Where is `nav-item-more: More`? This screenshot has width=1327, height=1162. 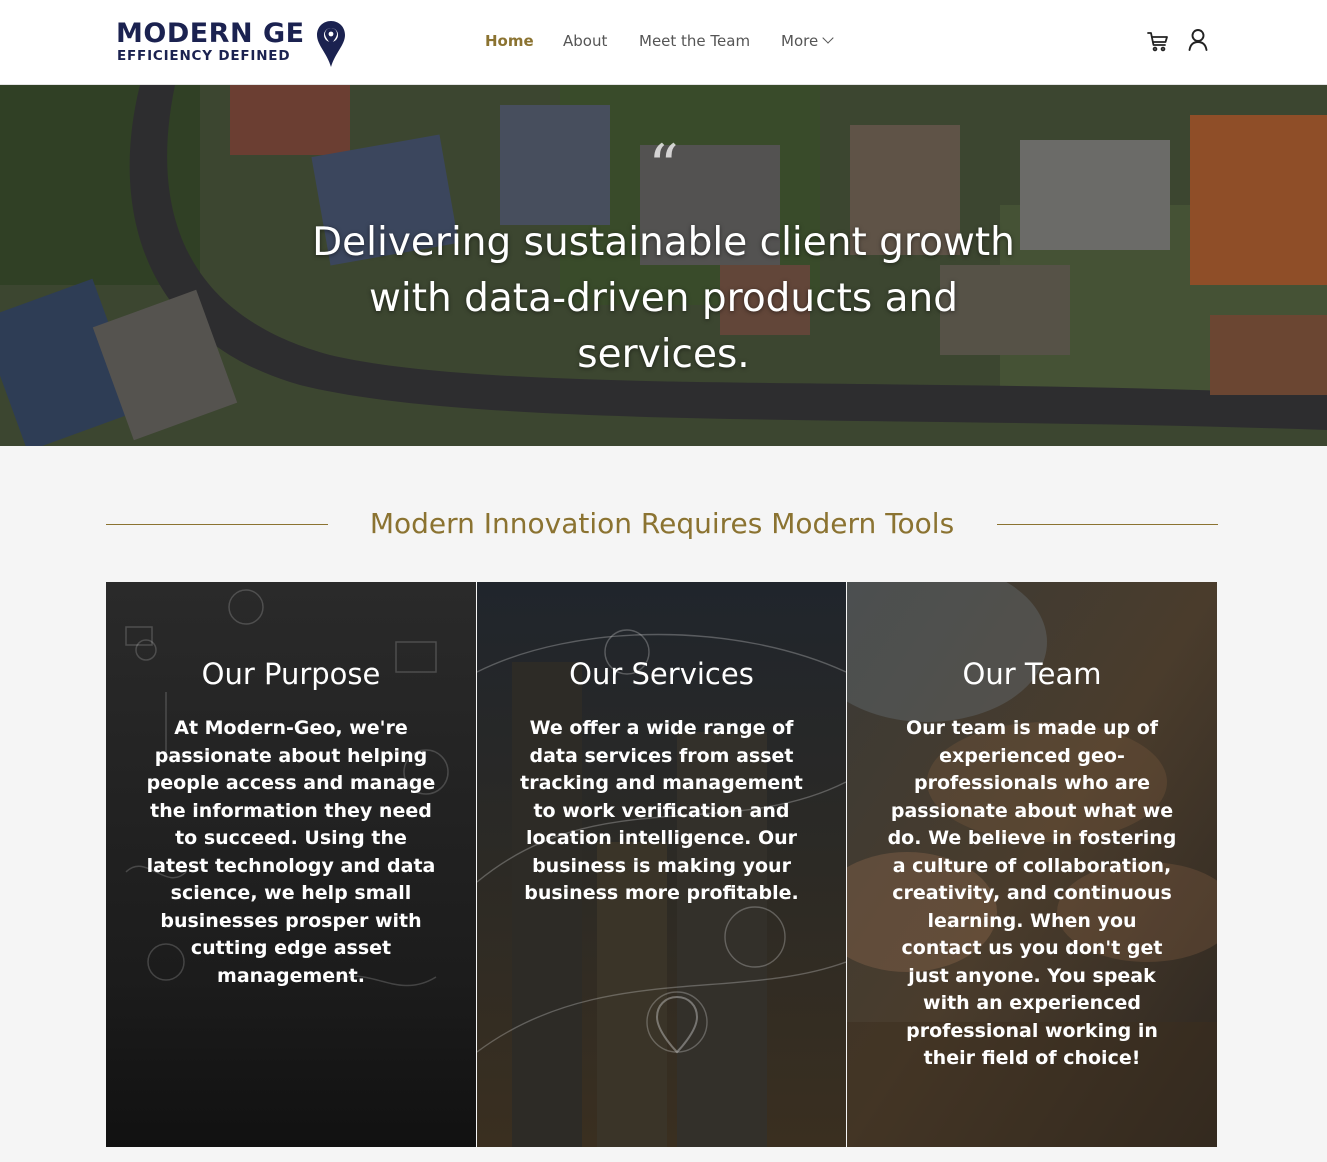
nav-item-more: More is located at coordinates (807, 41).